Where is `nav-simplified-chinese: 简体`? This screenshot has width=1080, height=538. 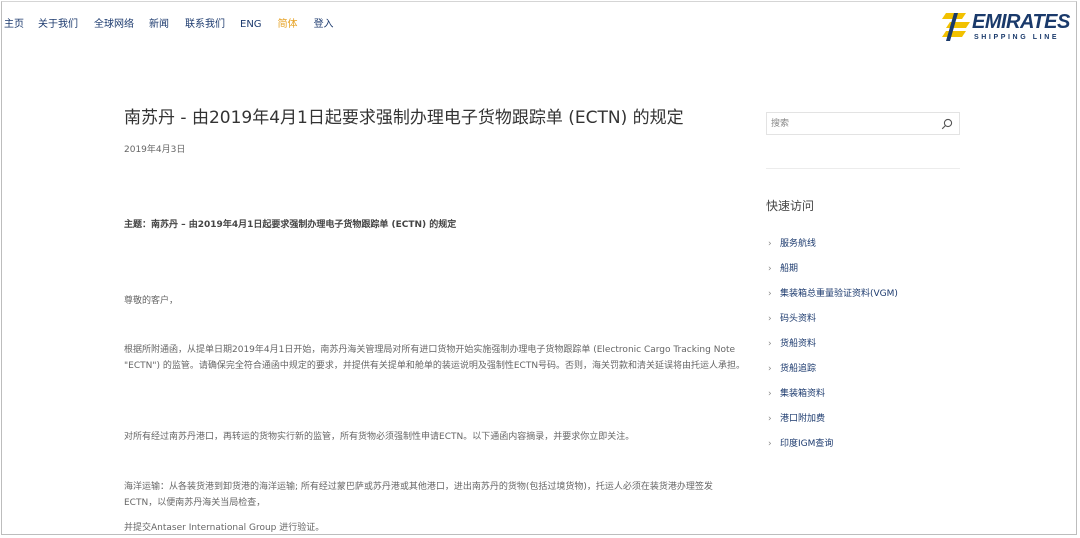
nav-simplified-chinese: 简体 is located at coordinates (288, 25).